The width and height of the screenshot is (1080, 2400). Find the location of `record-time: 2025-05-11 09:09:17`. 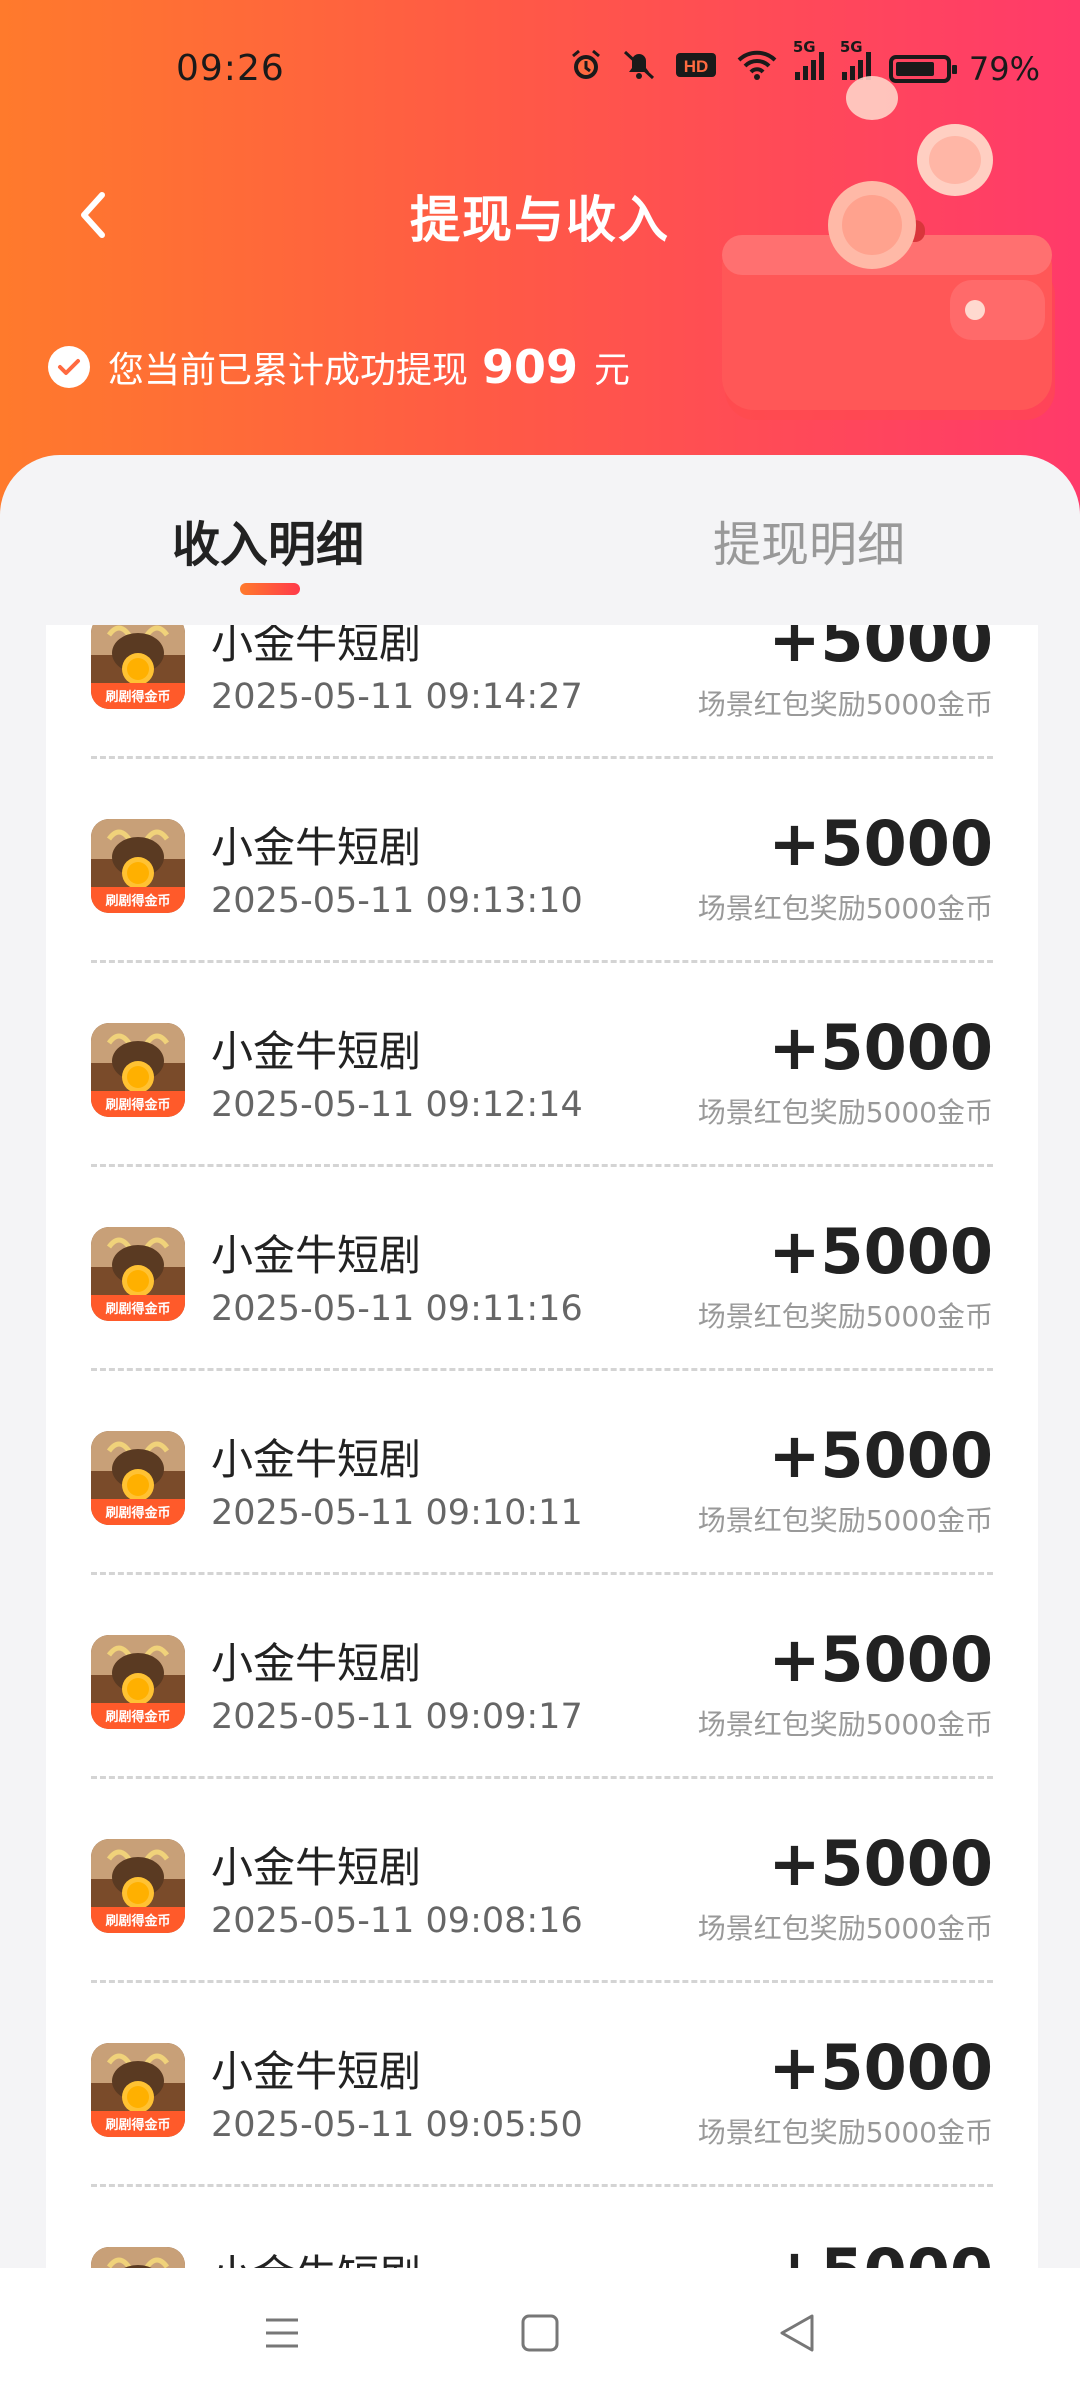

record-time: 2025-05-11 09:09:17 is located at coordinates (397, 1717).